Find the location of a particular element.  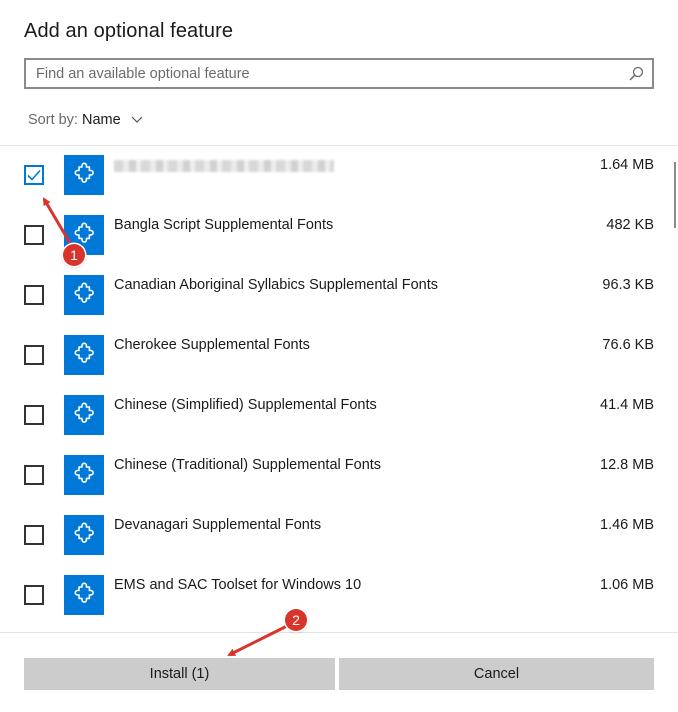

feature-row: Cherokee Supplemental Fonts 76.6 KB is located at coordinates (339, 356).